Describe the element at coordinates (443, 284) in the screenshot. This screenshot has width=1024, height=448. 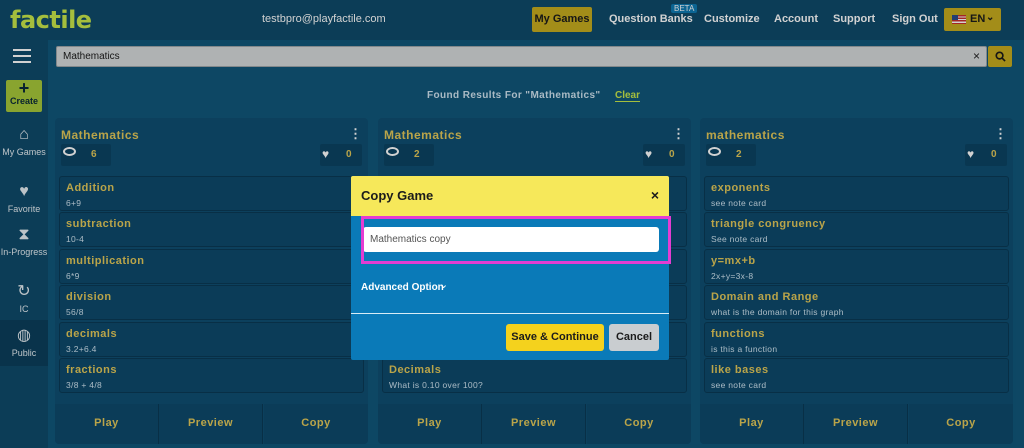
I see `chevron-down-icon: ⌄` at that location.